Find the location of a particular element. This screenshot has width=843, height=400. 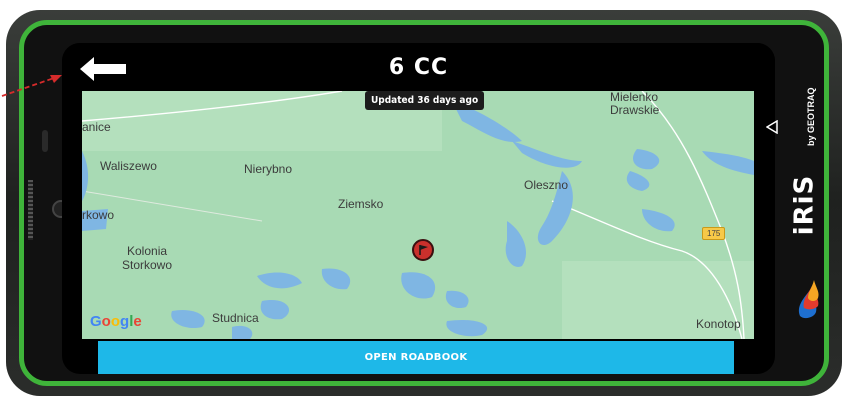

side-speaker is located at coordinates (30, 210).